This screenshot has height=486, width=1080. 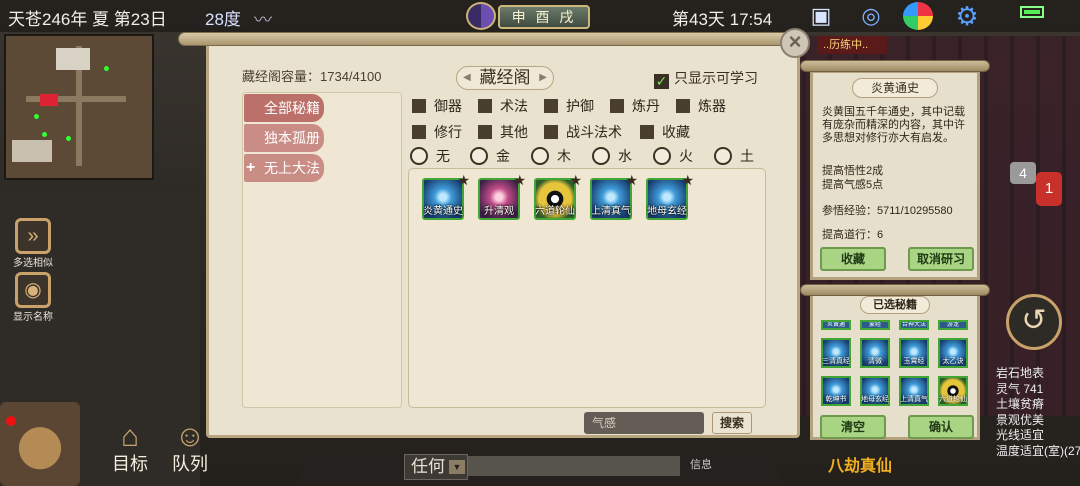 I want to click on close-icon: ×, so click(x=795, y=43).